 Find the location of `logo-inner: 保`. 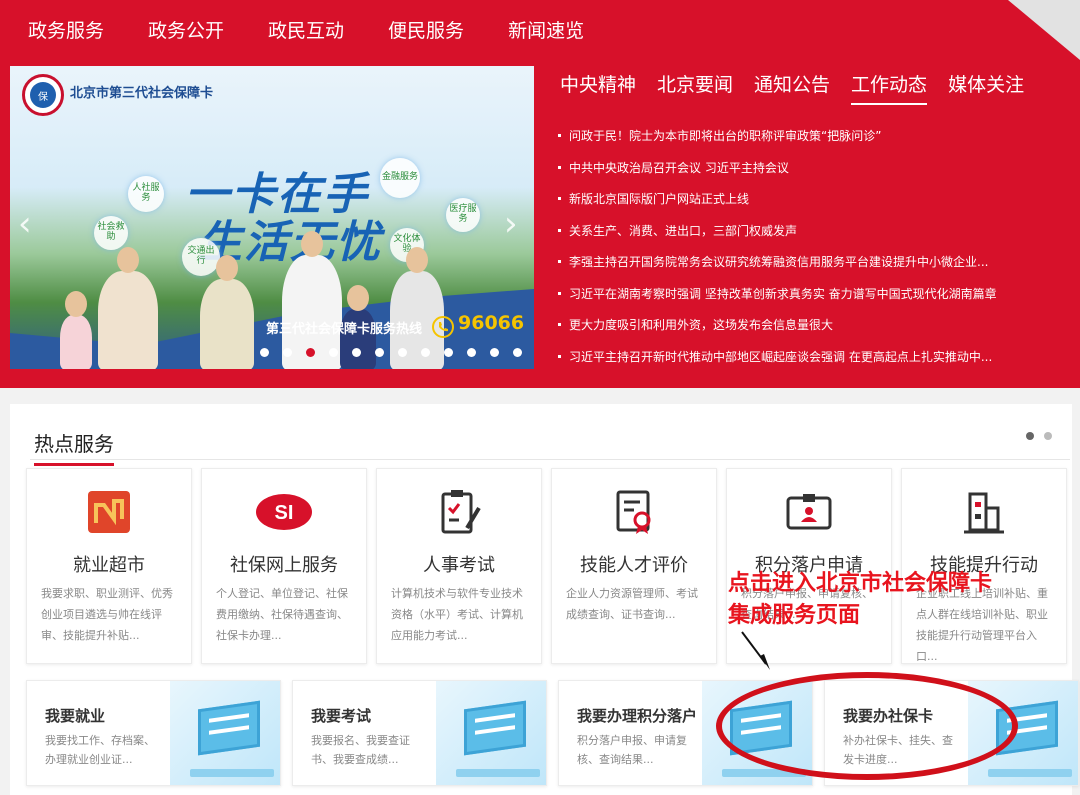

logo-inner: 保 is located at coordinates (43, 95).